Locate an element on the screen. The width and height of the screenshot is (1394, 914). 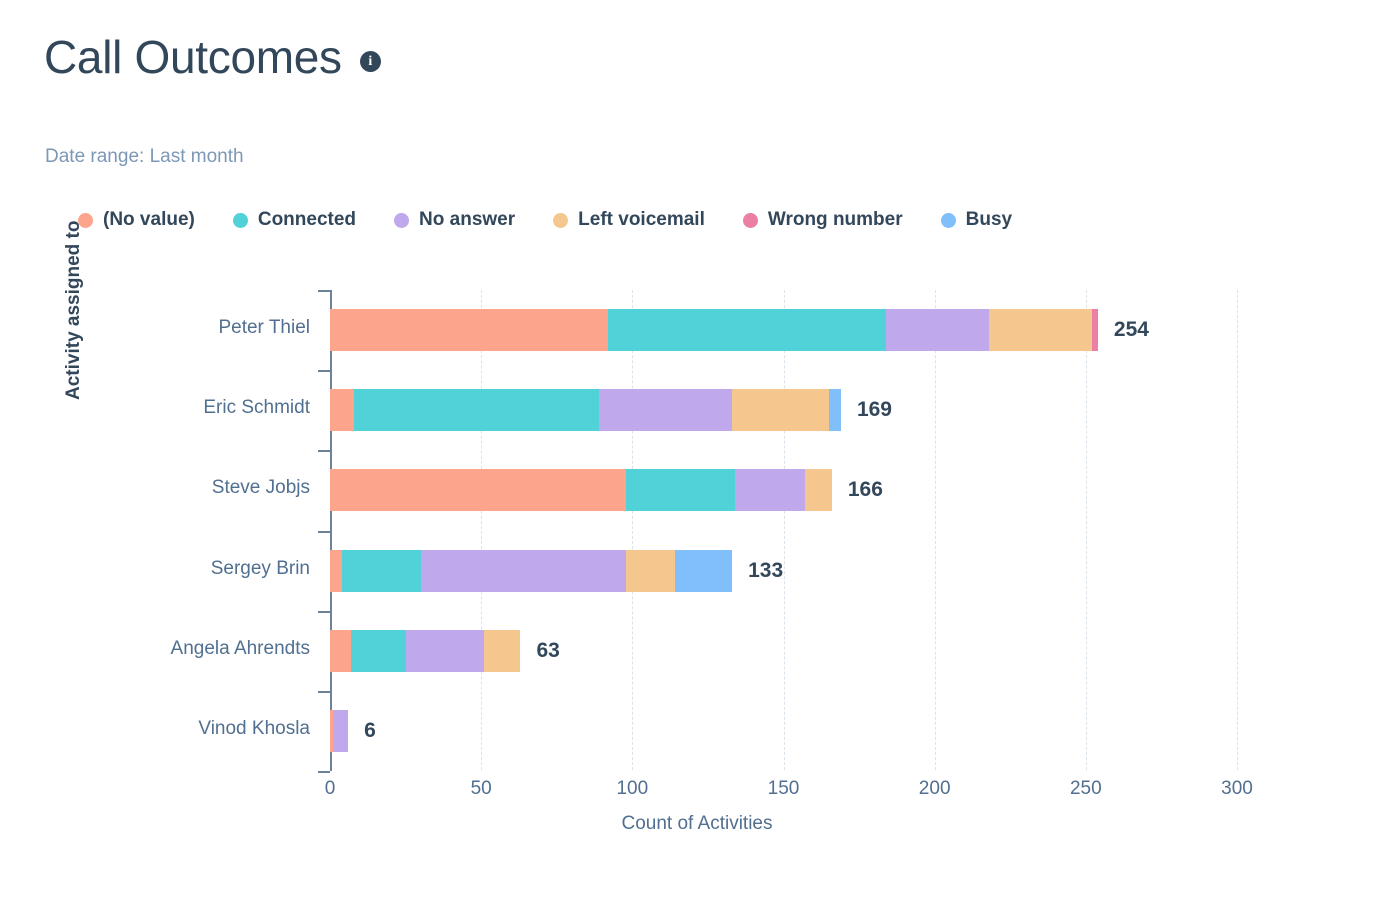
bar-row: 133 is located at coordinates (783, 570).